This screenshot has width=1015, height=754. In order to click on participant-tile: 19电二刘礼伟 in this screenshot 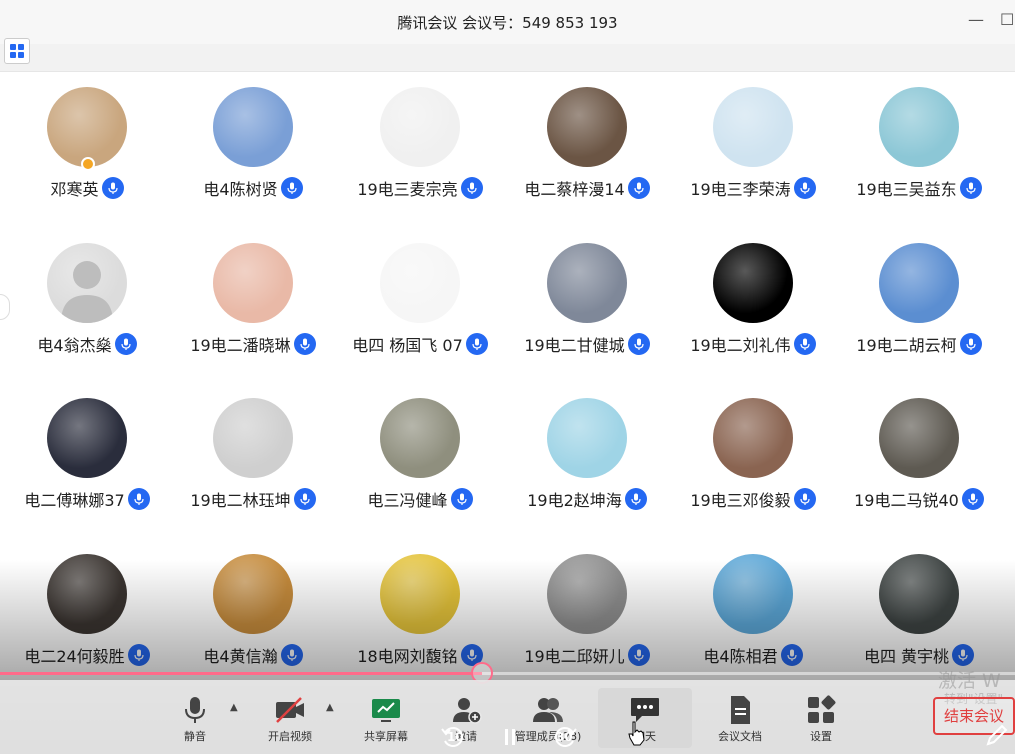, I will do `click(753, 308)`.